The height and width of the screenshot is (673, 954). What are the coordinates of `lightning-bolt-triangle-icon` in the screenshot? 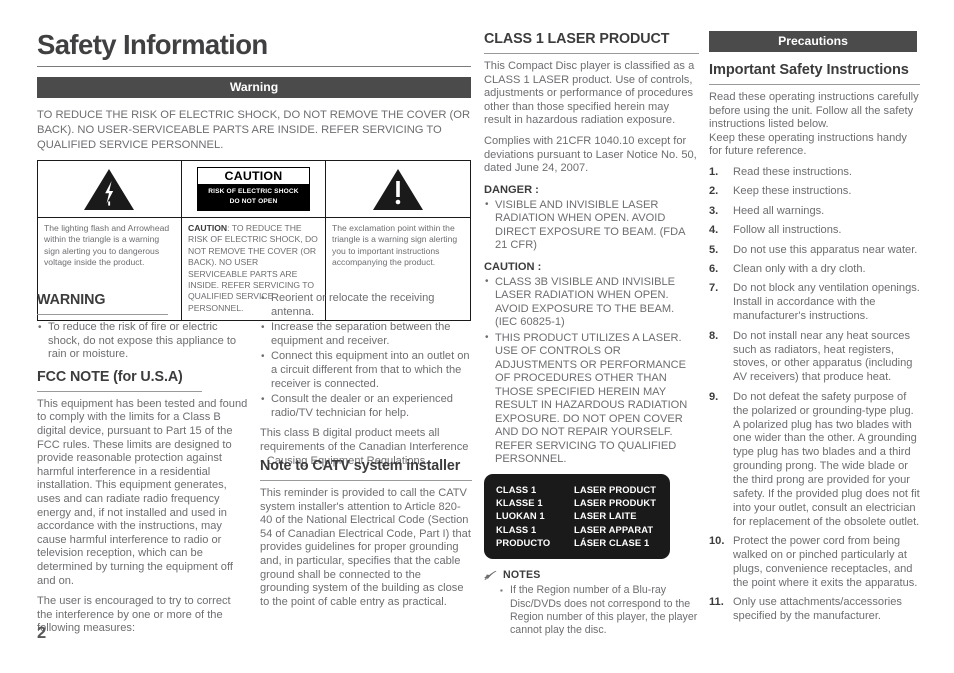 It's located at (109, 189).